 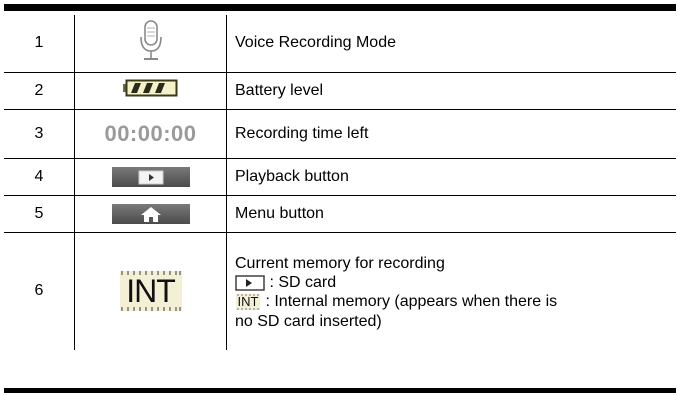 I want to click on row-number: 4, so click(x=39, y=176).